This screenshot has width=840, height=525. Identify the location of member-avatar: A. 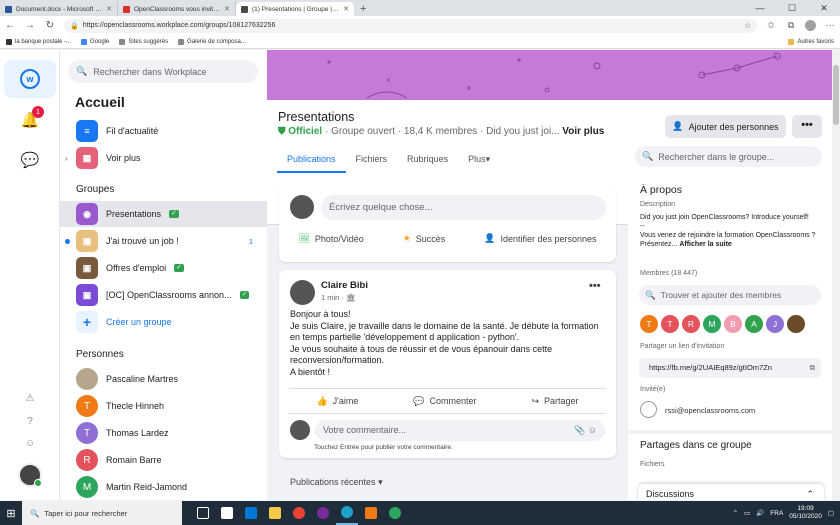
(754, 324).